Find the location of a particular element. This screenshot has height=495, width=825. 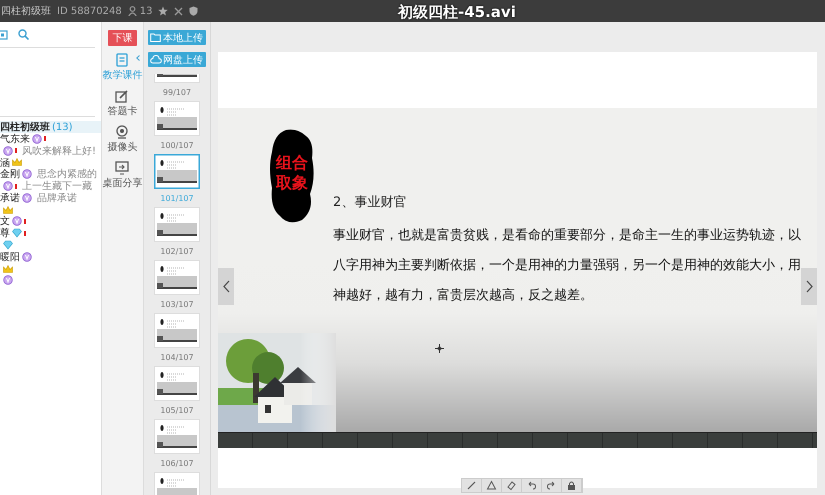

redo-icon is located at coordinates (551, 485).